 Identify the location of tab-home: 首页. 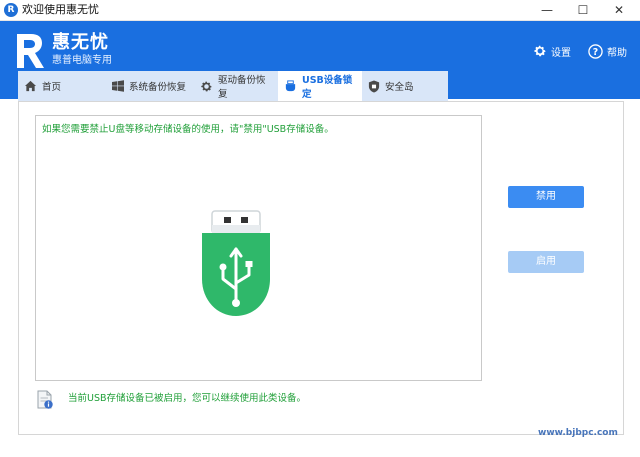
(62, 86).